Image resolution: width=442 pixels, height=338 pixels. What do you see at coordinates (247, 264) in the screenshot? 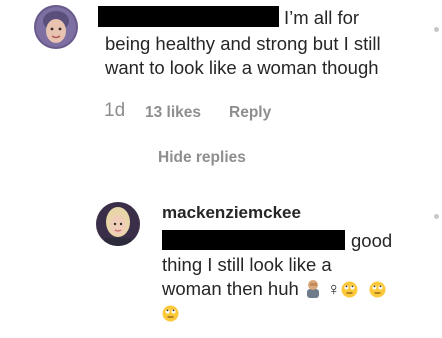
I see `reply-text-line-2: thing I still look like a` at bounding box center [247, 264].